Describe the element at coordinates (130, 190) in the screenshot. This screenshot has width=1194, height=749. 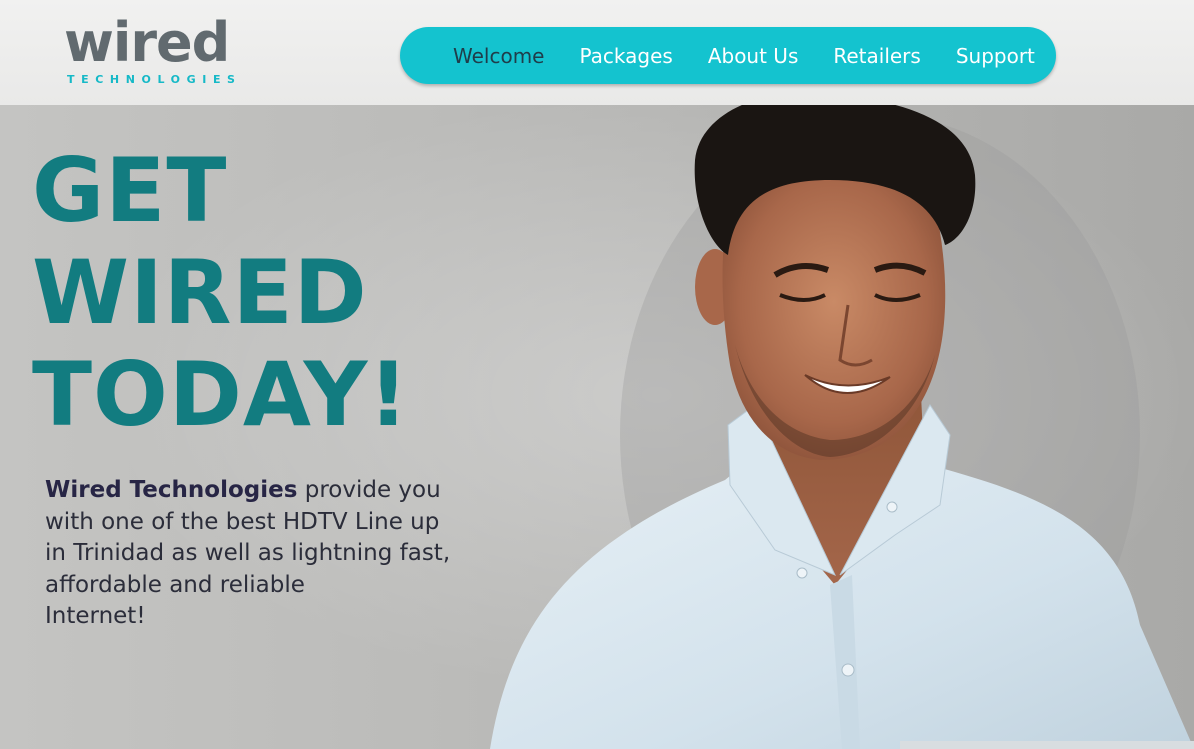
I see `headline-line-1: GET` at that location.